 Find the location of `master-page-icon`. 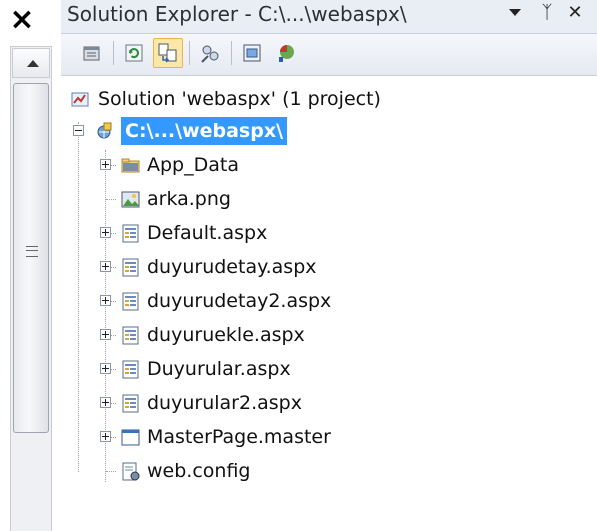

master-page-icon is located at coordinates (130, 437).